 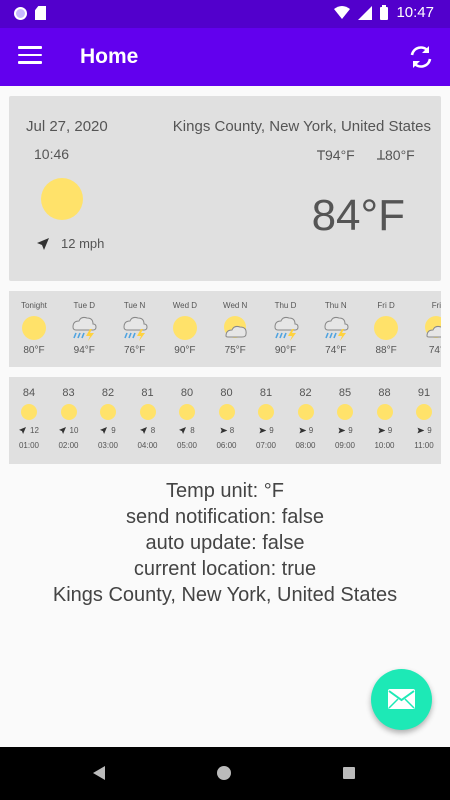 I want to click on low-temp: 80°F, so click(x=396, y=155).